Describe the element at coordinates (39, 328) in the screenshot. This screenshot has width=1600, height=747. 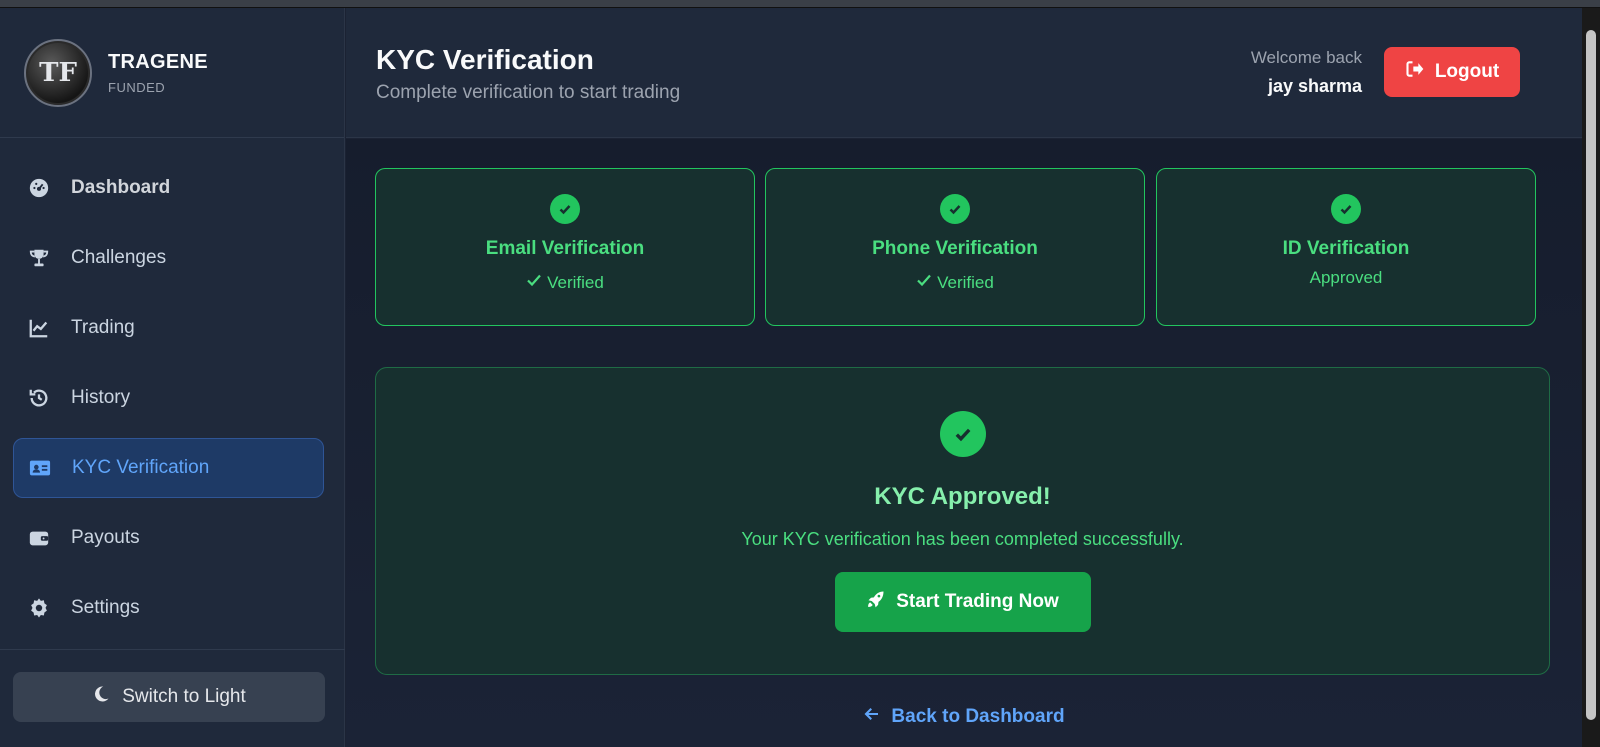
I see `chart-line-icon` at that location.